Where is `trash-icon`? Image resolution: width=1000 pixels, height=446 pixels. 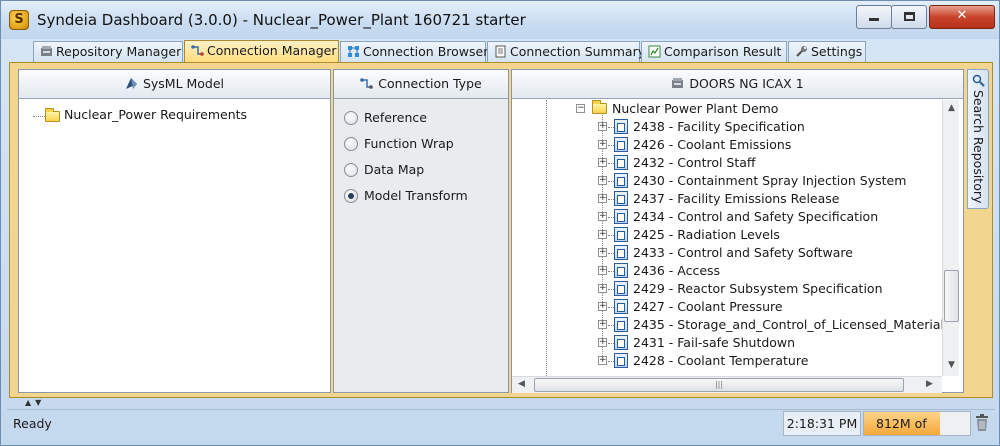
trash-icon is located at coordinates (982, 423).